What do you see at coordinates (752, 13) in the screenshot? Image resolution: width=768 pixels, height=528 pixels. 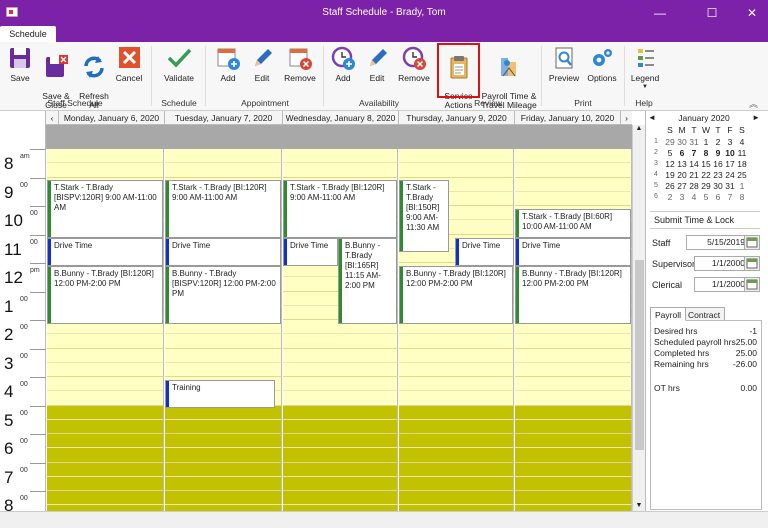 I see `close-button: ✕` at bounding box center [752, 13].